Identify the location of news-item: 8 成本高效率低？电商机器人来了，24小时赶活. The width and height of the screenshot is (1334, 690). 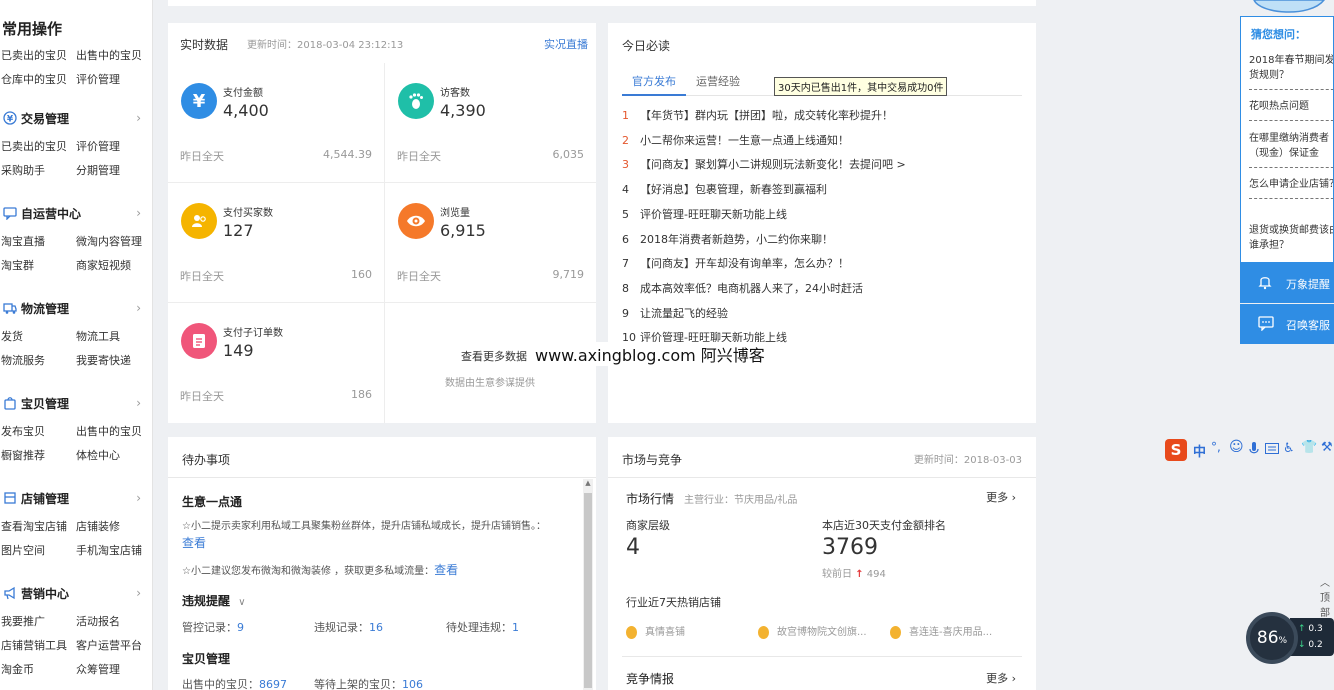
(742, 288).